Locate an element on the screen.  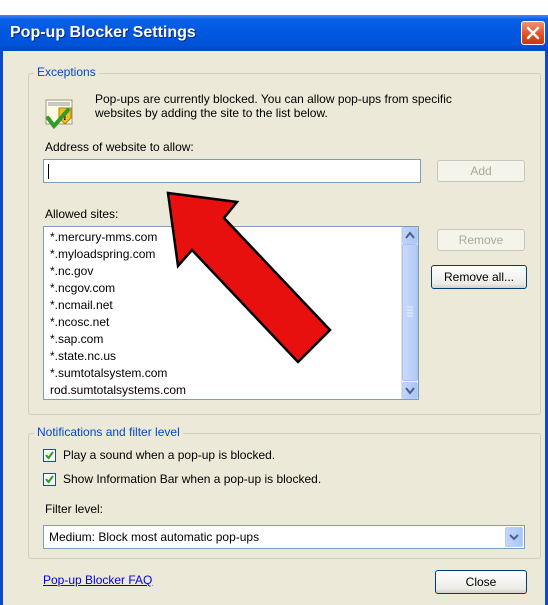
list-item: *.ncgov.com is located at coordinates (82, 288).